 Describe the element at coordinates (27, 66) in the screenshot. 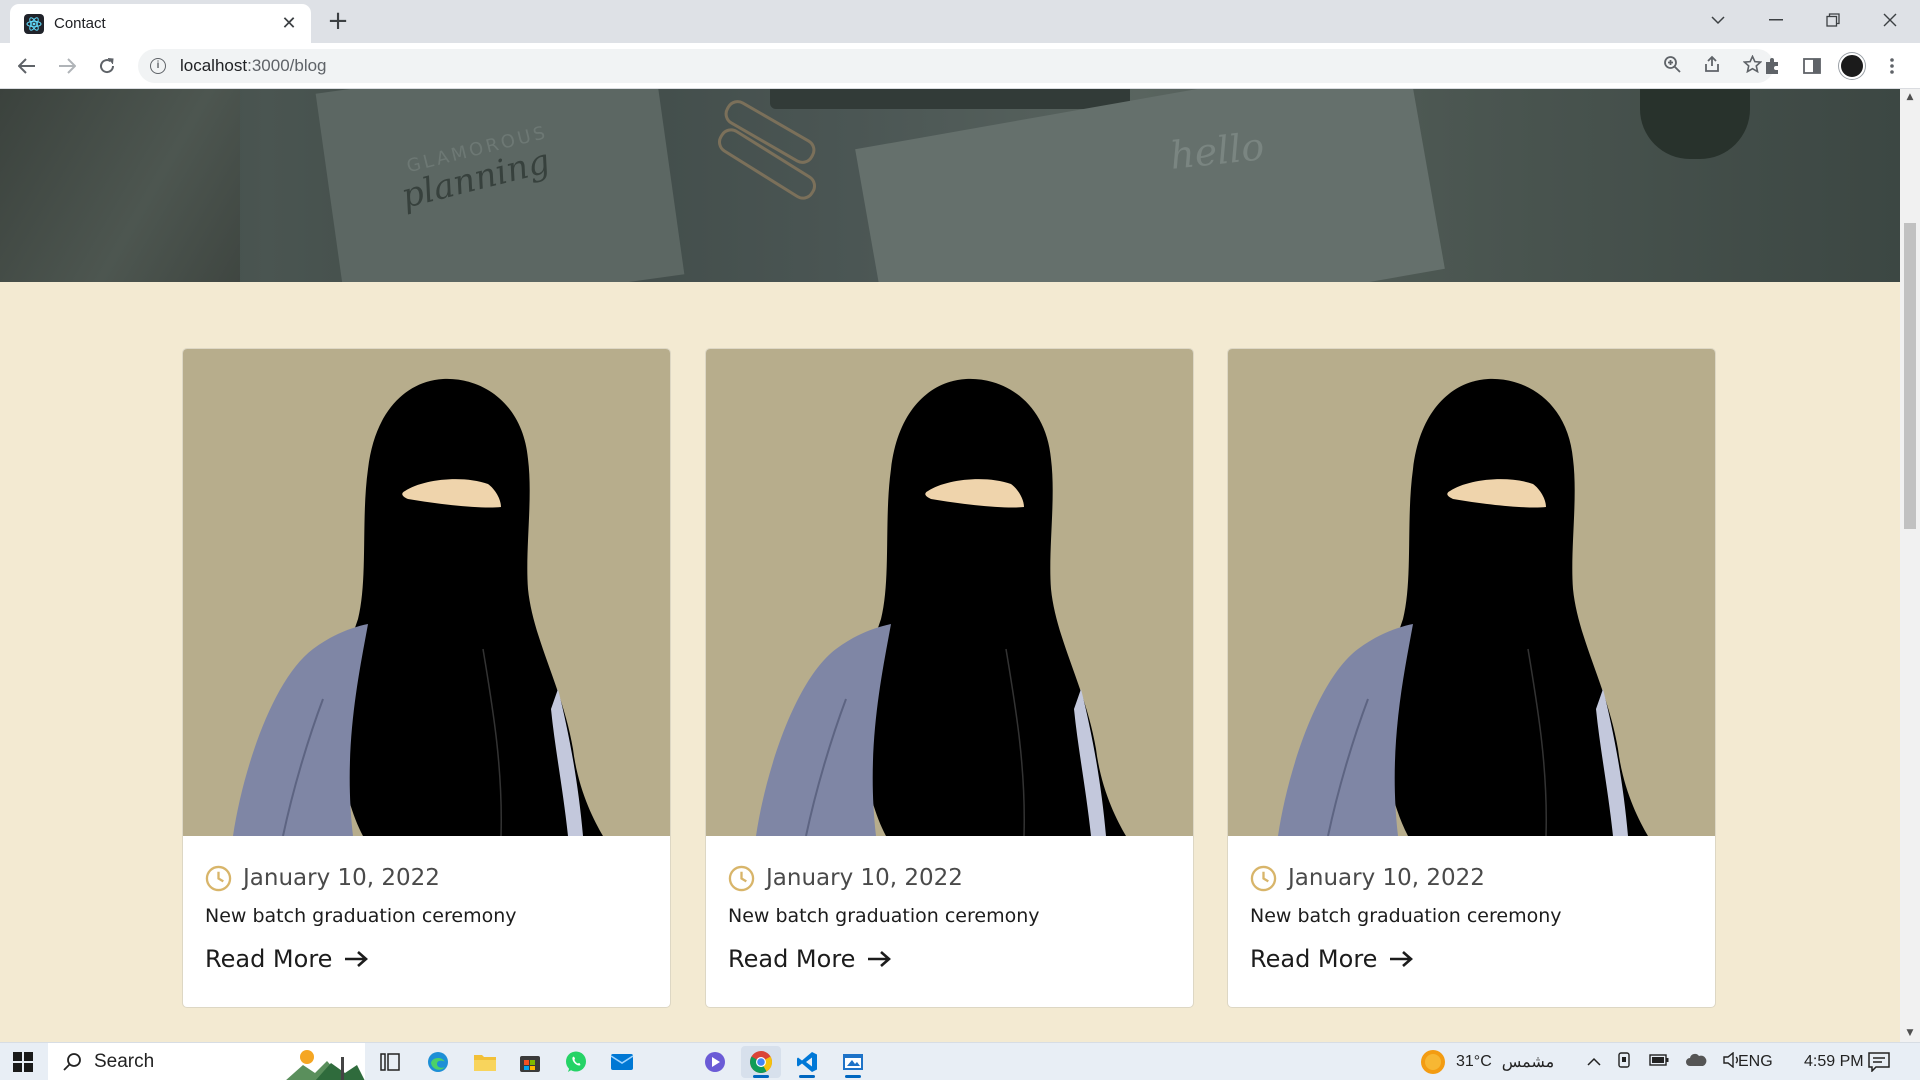

I see `back-icon` at that location.